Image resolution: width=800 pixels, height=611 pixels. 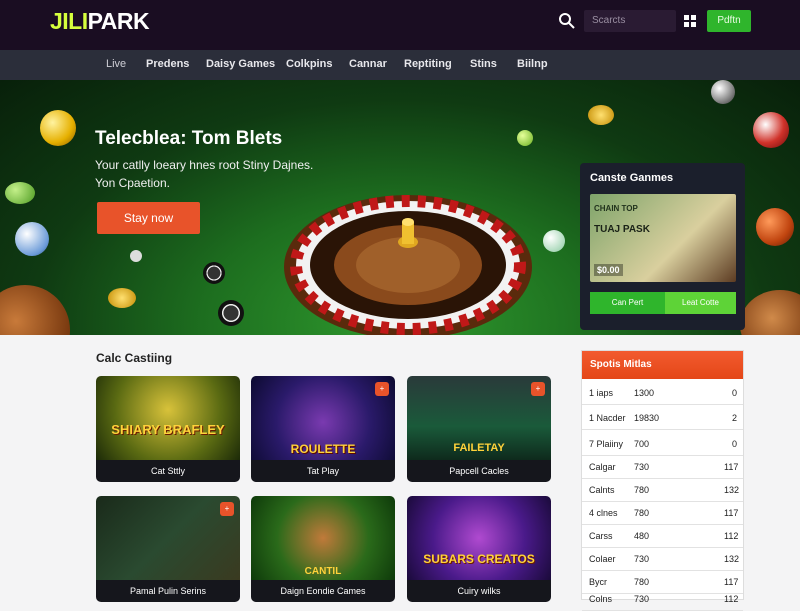 I want to click on row-value-a: 1300, so click(x=644, y=393).